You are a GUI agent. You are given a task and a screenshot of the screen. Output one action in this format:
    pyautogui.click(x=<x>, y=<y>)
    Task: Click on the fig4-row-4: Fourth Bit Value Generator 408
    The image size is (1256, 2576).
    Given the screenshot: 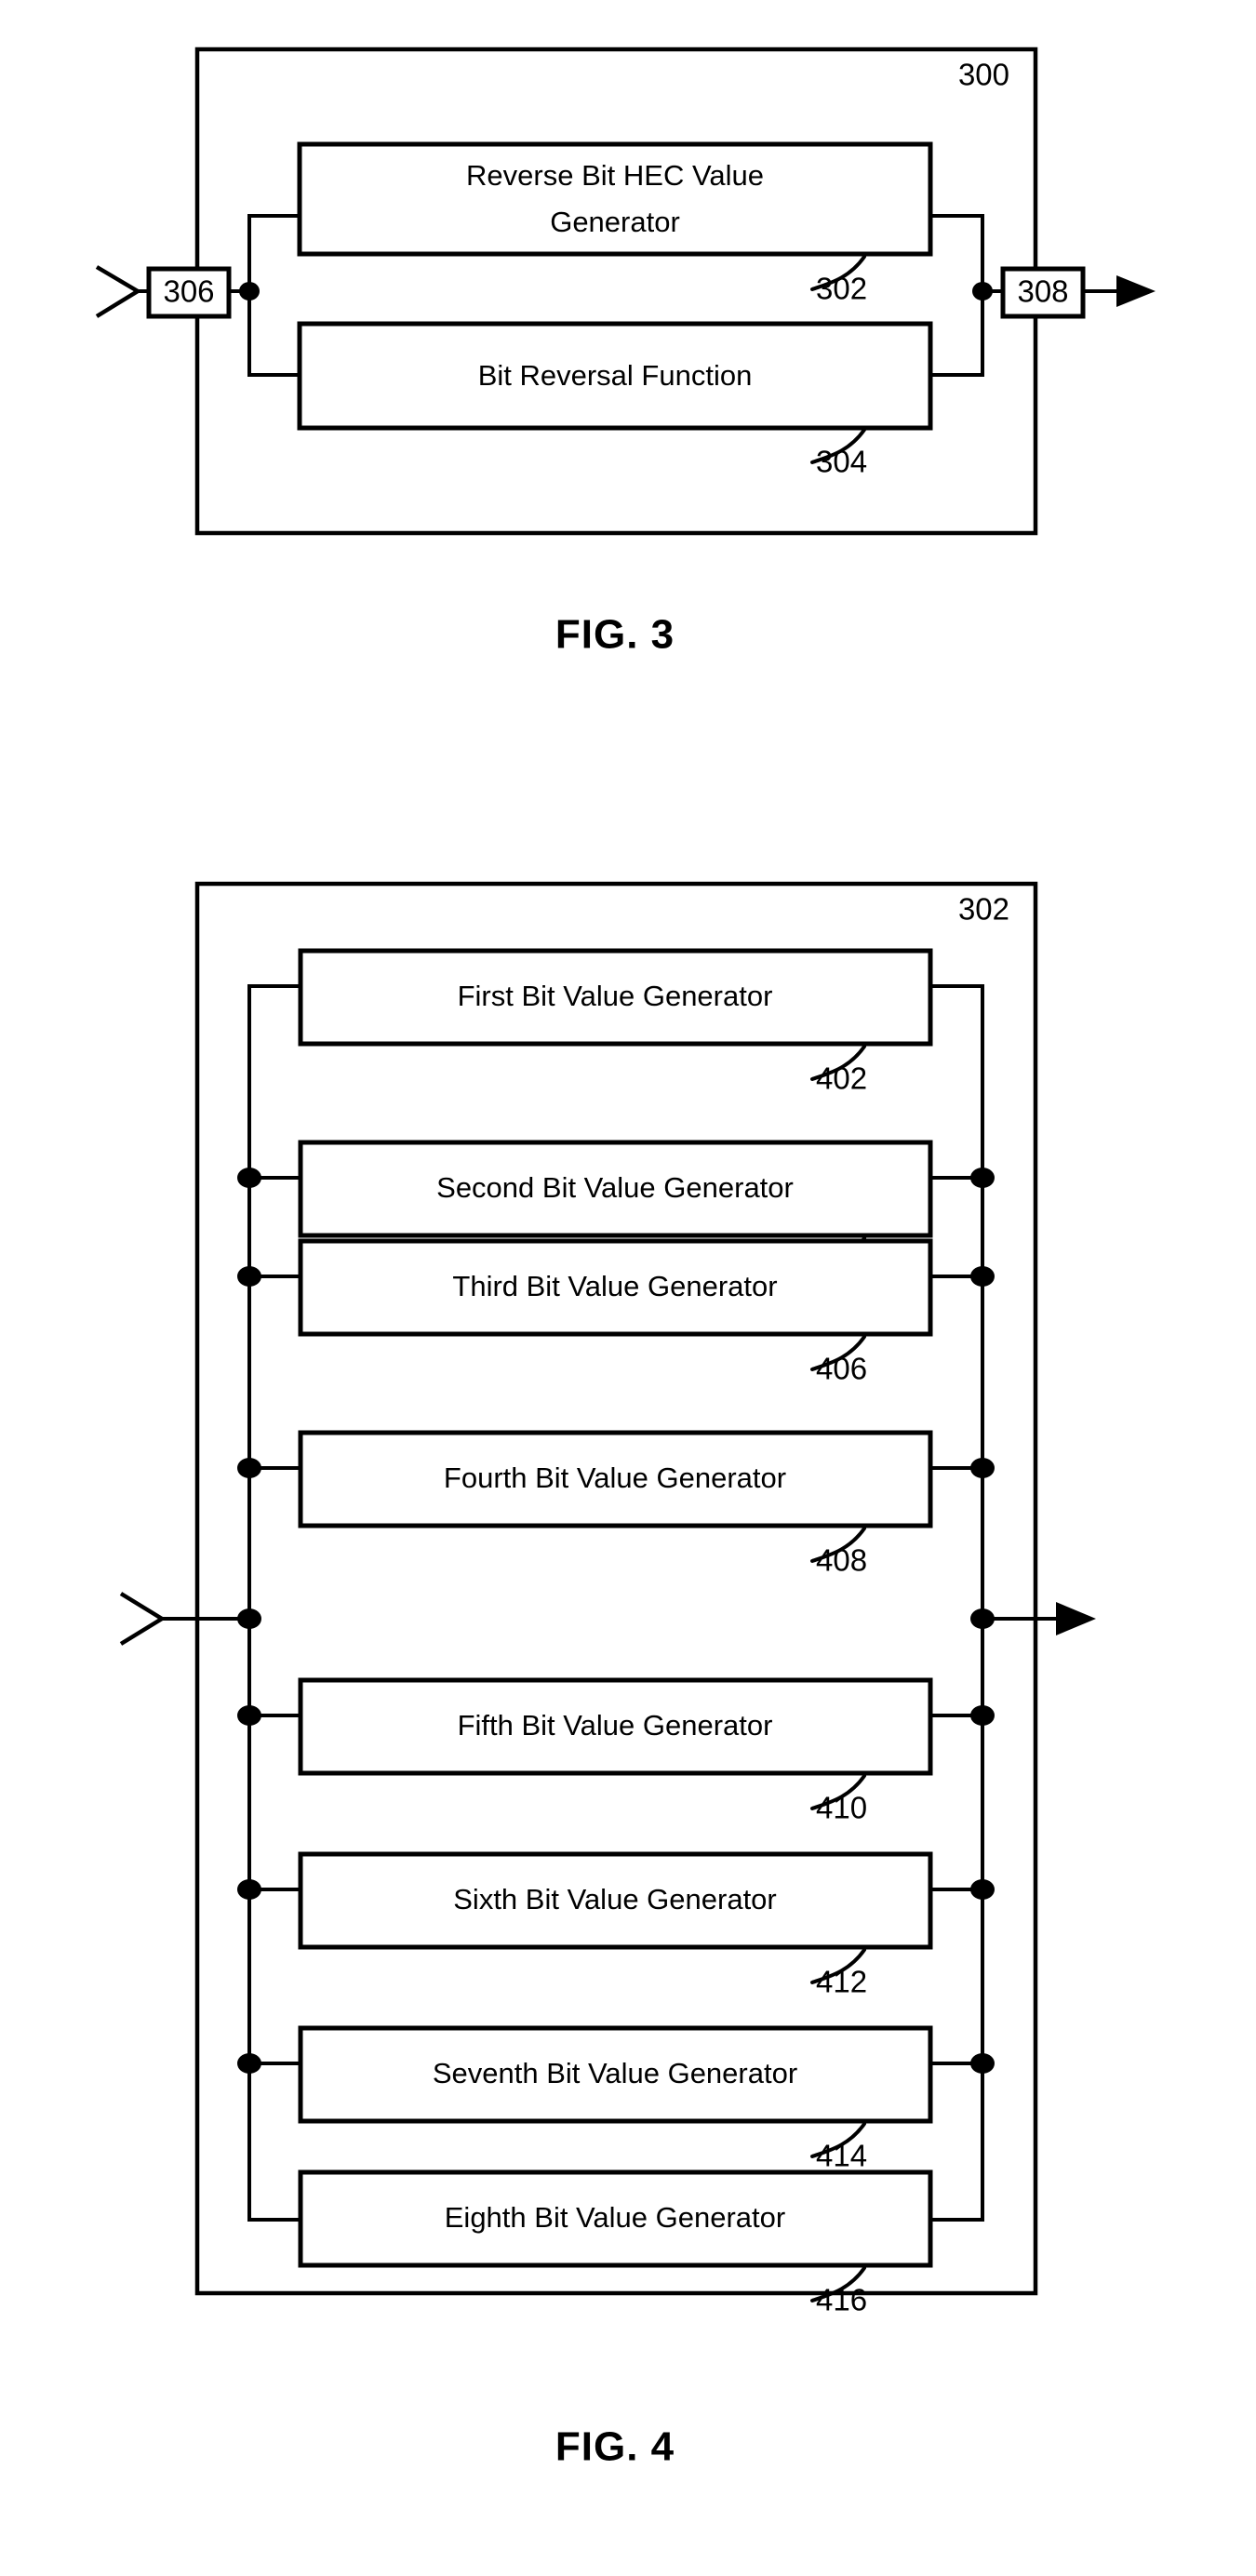 What is the action you would take?
    pyautogui.click(x=616, y=1504)
    